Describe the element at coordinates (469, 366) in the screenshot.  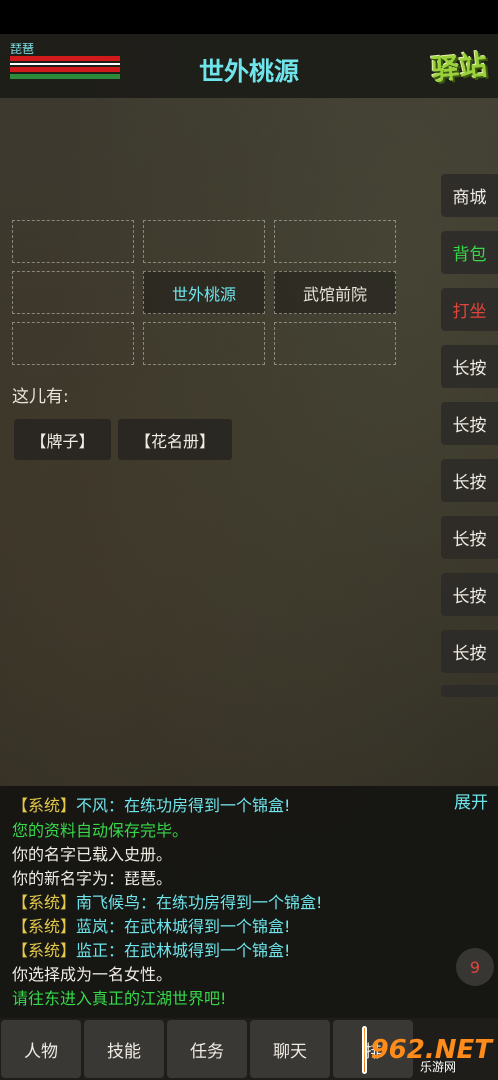
I see `side-button-hold-1: 长按` at that location.